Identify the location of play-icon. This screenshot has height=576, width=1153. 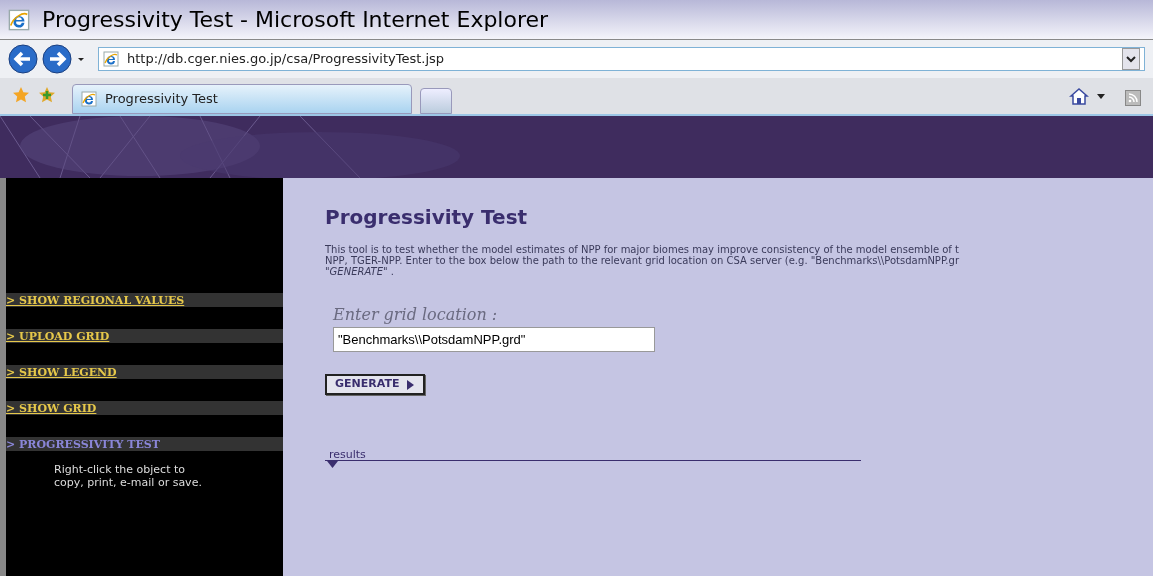
(411, 384).